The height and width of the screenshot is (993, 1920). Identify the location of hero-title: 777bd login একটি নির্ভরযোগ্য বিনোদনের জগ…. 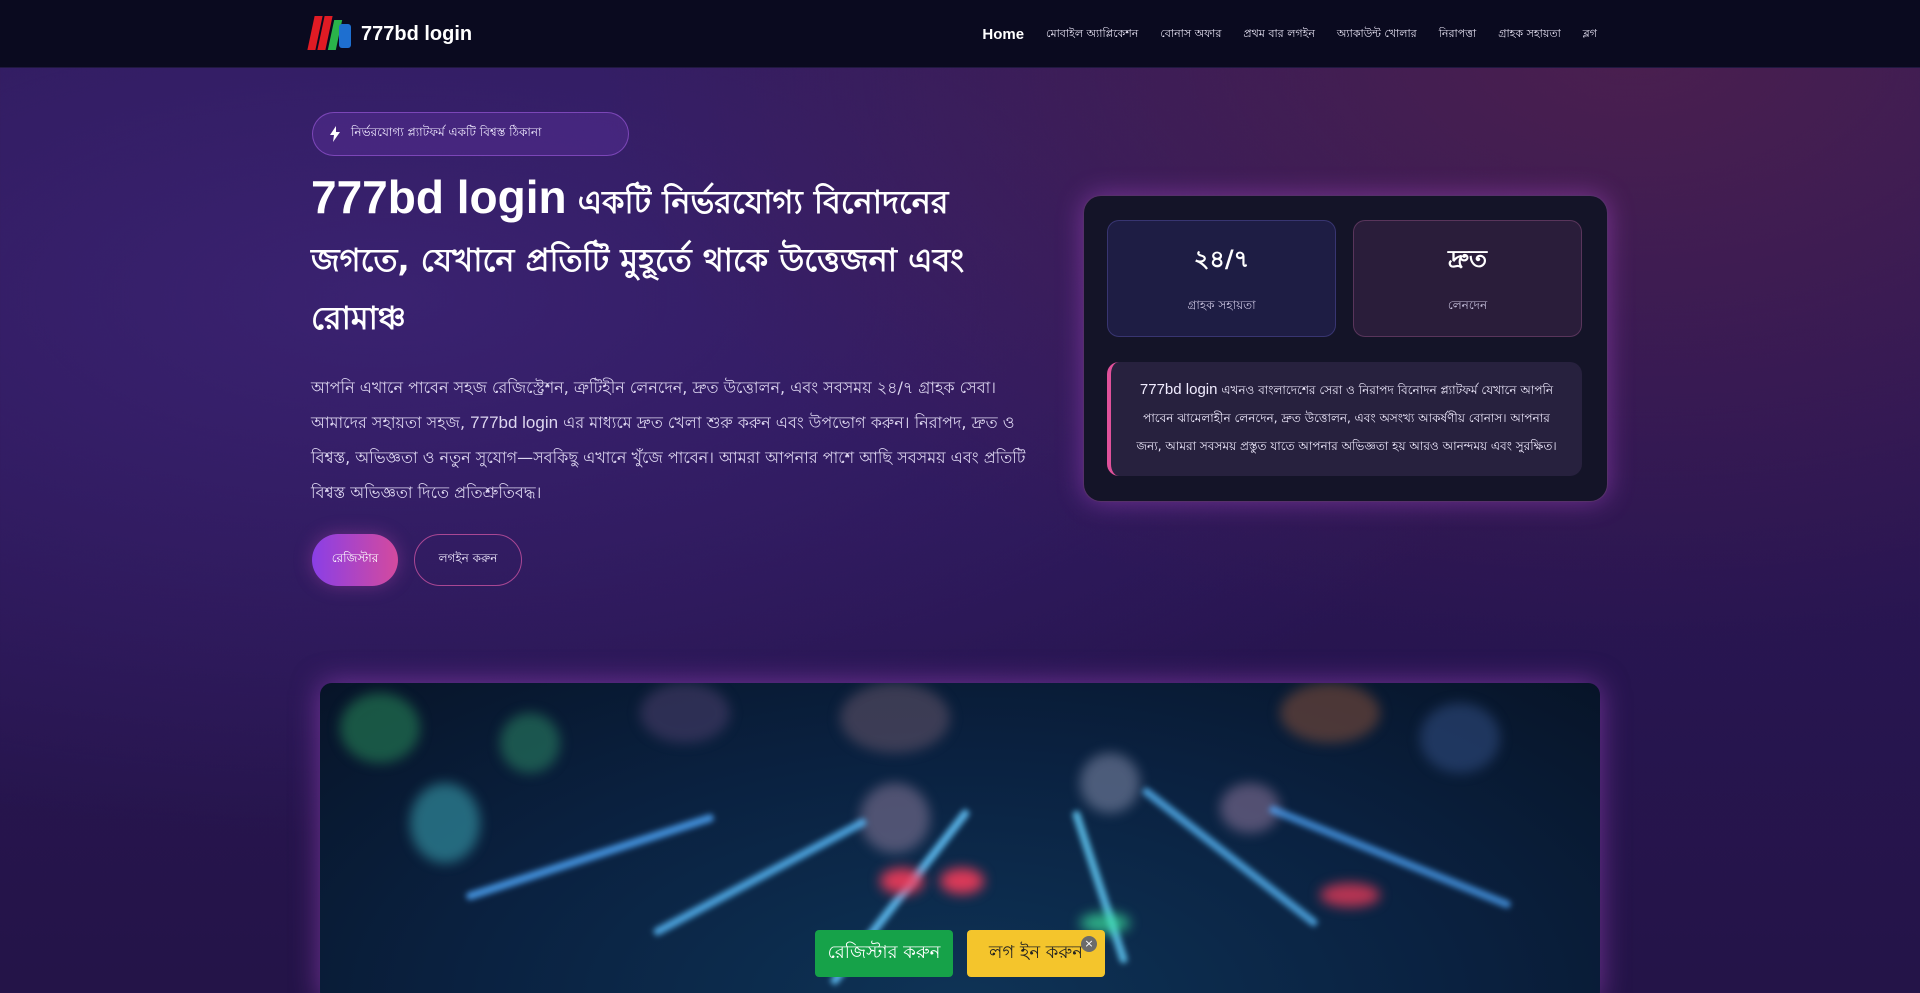
(681, 257).